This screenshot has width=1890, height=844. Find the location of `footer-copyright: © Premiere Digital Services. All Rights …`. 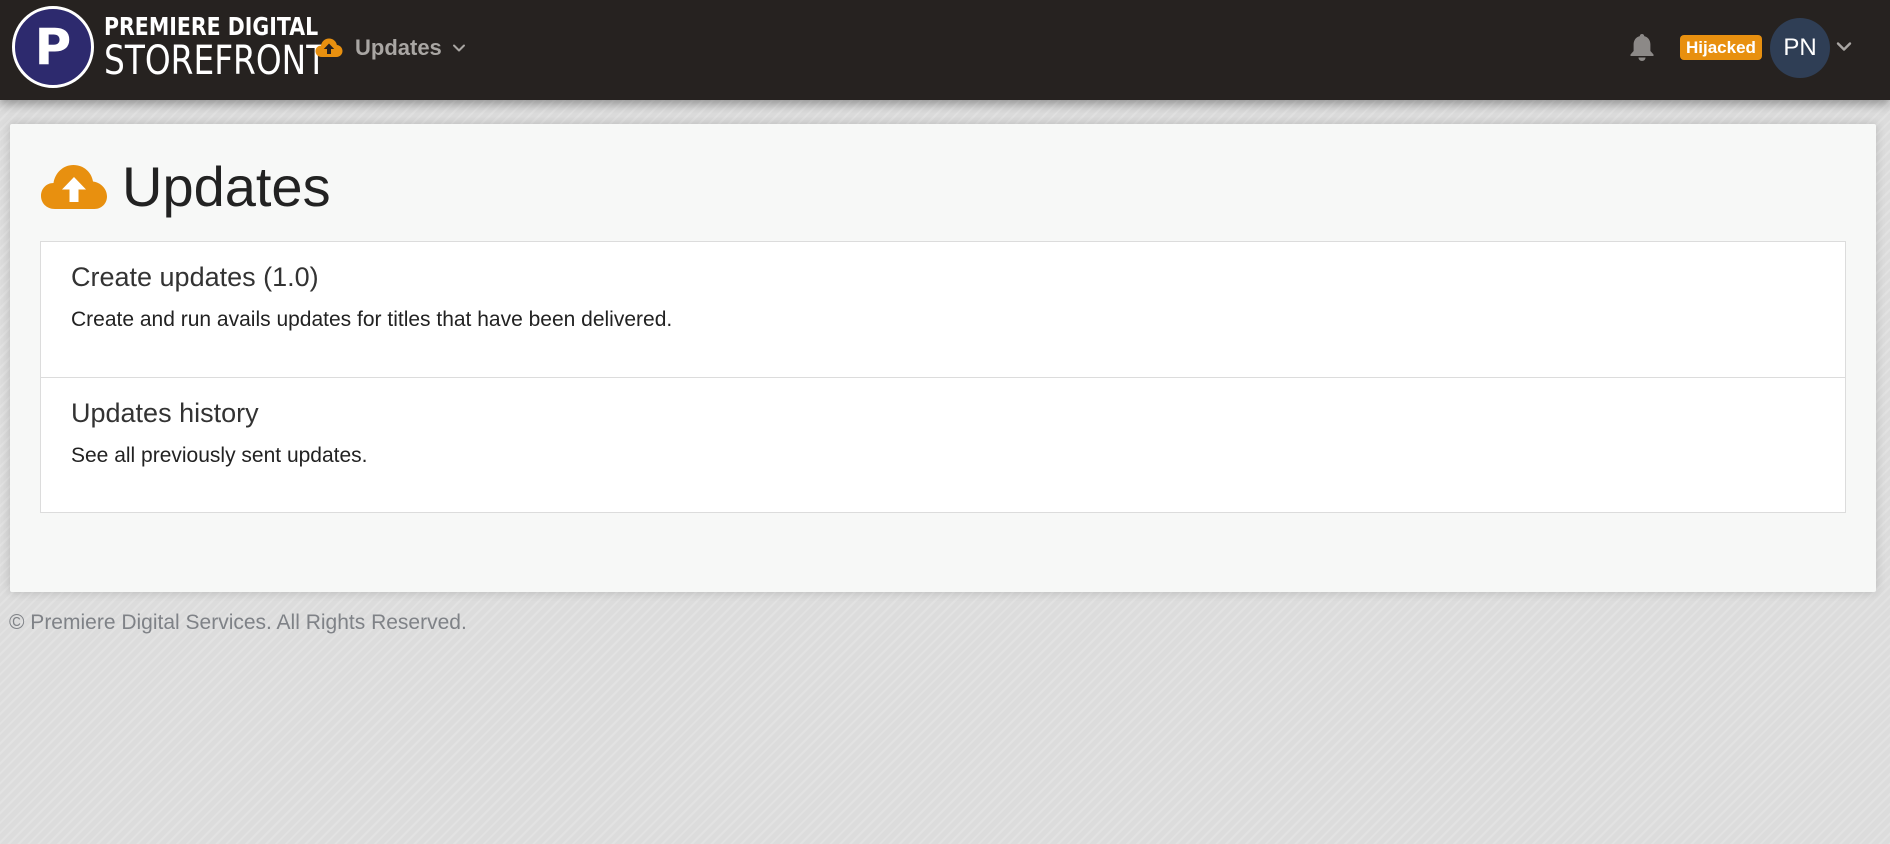

footer-copyright: © Premiere Digital Services. All Rights … is located at coordinates (238, 622).